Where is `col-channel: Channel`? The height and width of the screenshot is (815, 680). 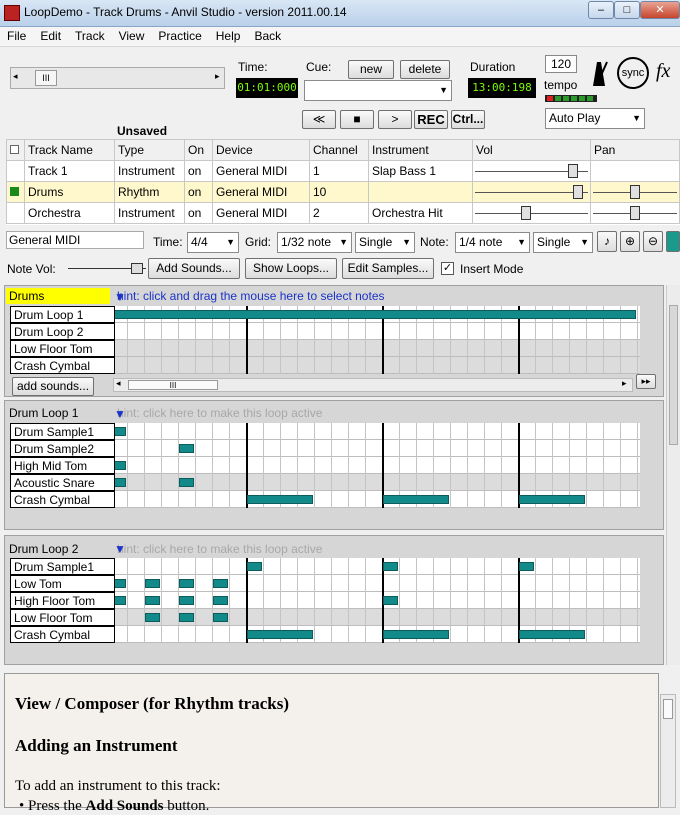 col-channel: Channel is located at coordinates (339, 150).